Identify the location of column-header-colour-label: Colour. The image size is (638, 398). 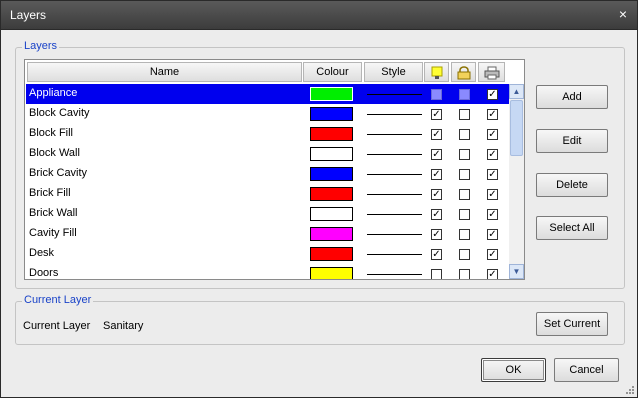
(332, 72).